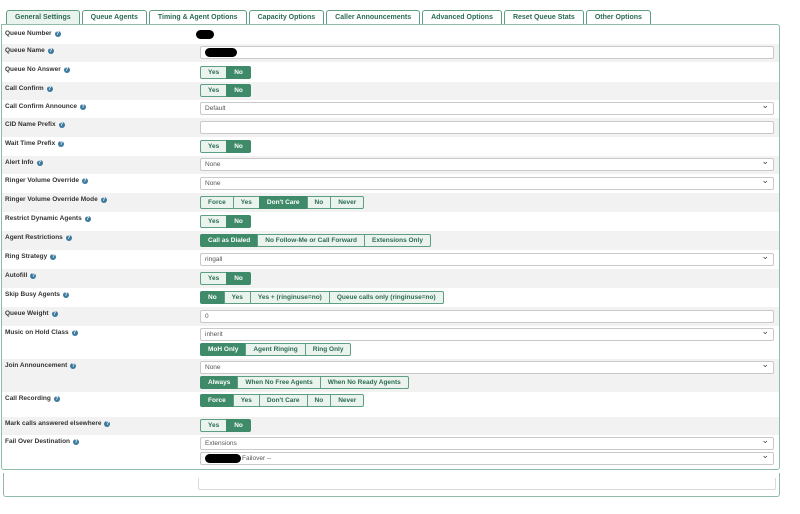  I want to click on join-announcement-no-ready-agents: When No Ready Agents, so click(364, 382).